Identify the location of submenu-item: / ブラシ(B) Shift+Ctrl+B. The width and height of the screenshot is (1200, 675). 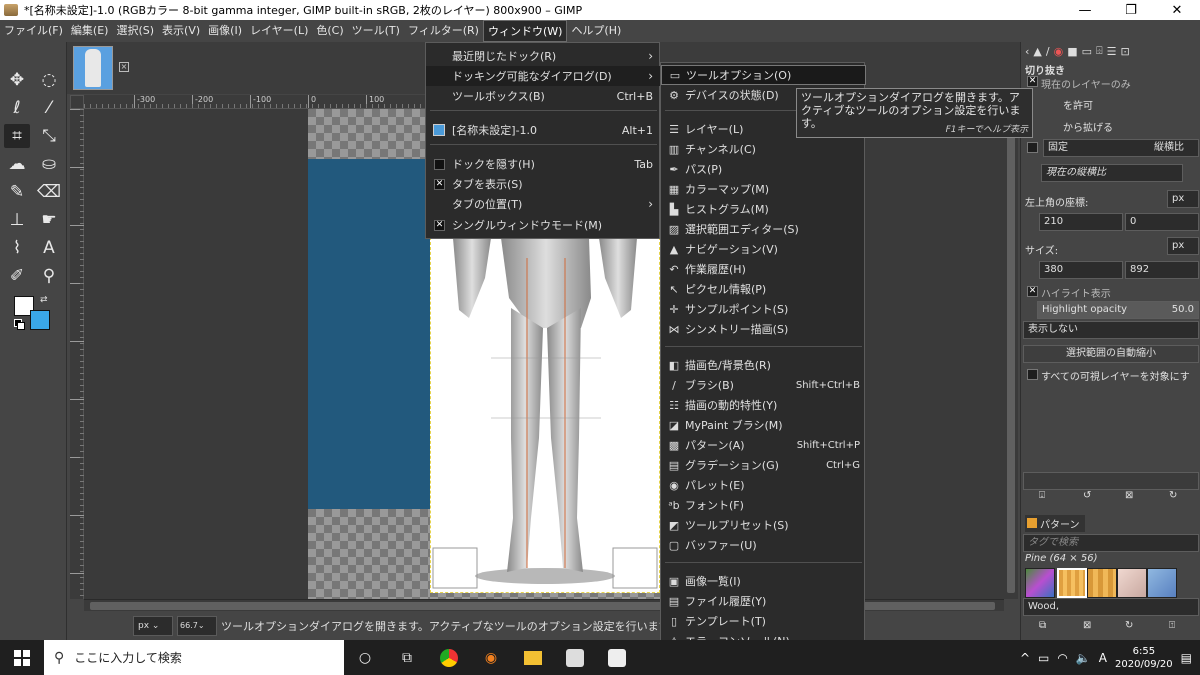
(763, 385).